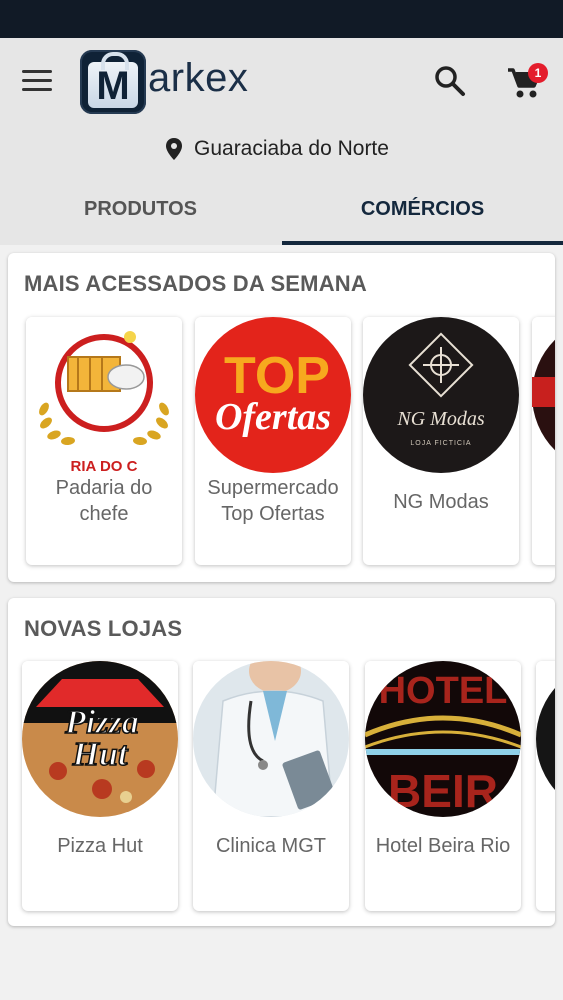  I want to click on shop-card-pizza-hut: Pizza Hut Pizza Hut, so click(100, 786).